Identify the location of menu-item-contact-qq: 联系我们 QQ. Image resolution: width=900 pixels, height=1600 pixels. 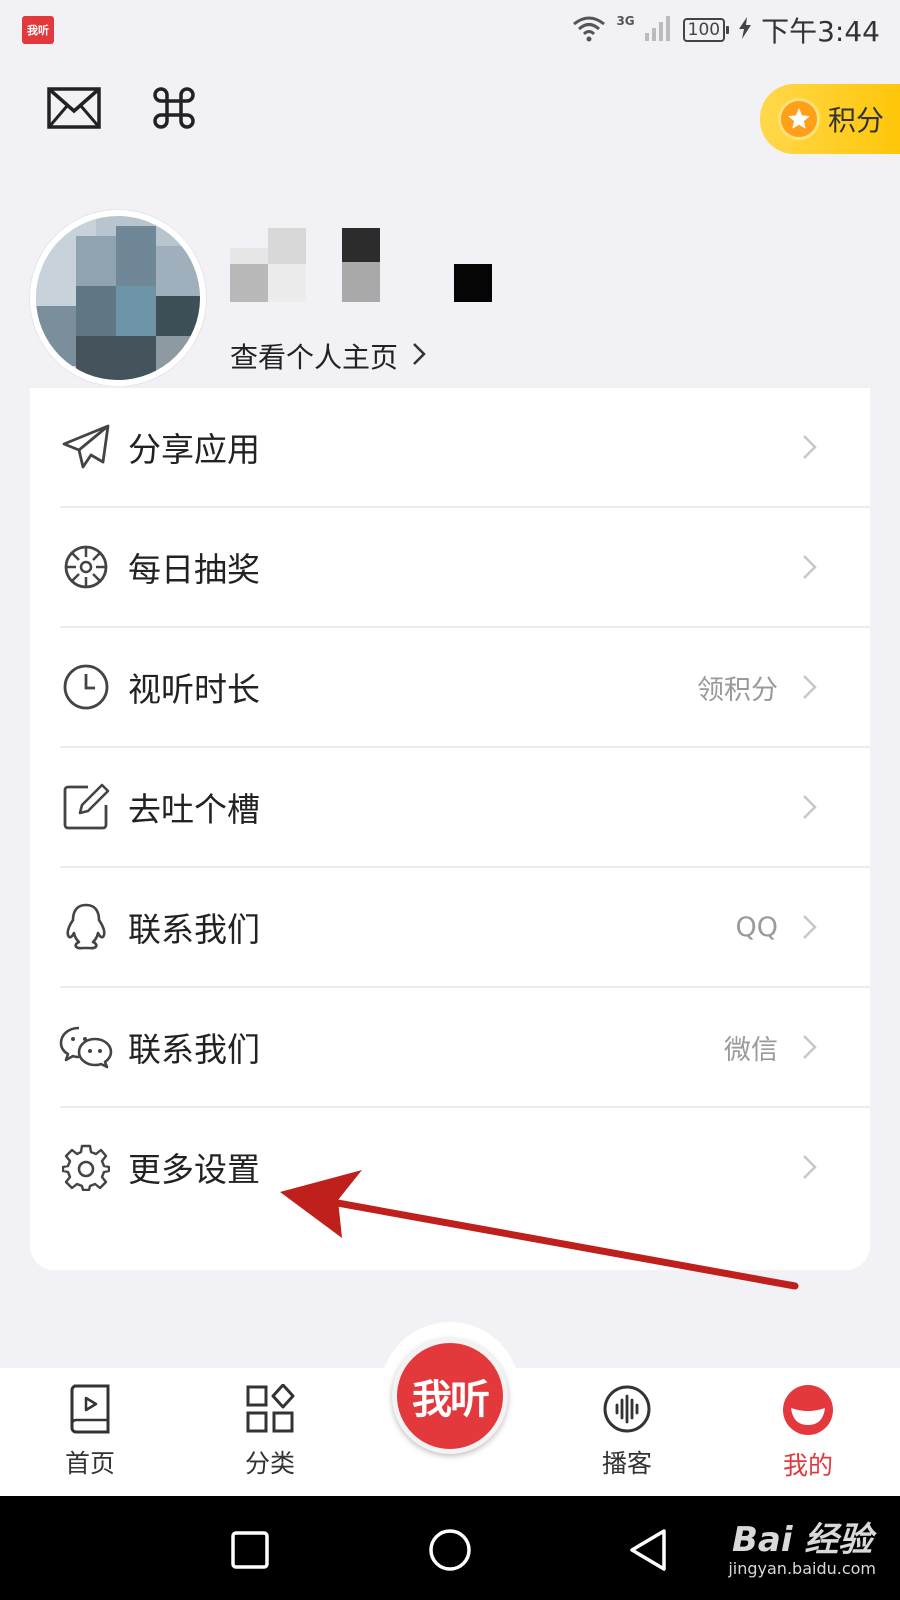
(450, 927).